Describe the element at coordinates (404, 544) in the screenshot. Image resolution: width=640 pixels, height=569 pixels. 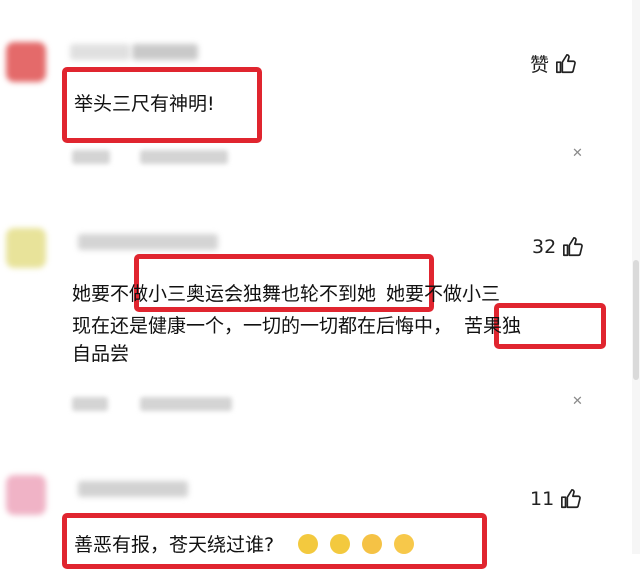
I see `laughing-emoji-icon` at that location.